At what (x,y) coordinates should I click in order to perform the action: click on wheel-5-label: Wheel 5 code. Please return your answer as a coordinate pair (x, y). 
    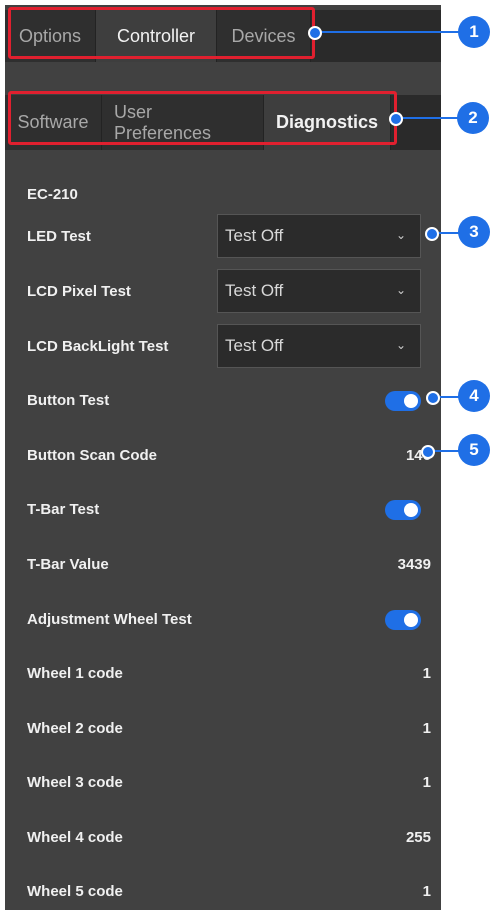
    Looking at the image, I should click on (75, 891).